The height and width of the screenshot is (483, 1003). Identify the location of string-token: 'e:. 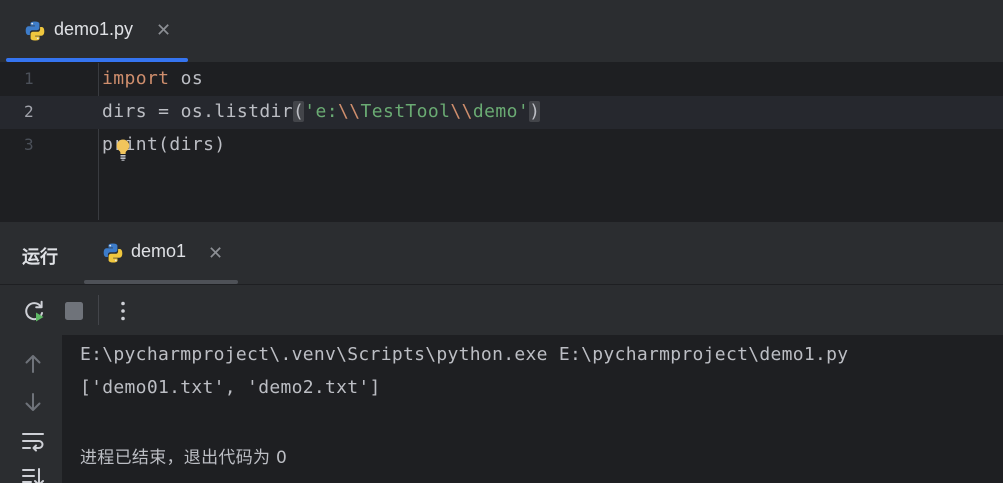
(321, 111).